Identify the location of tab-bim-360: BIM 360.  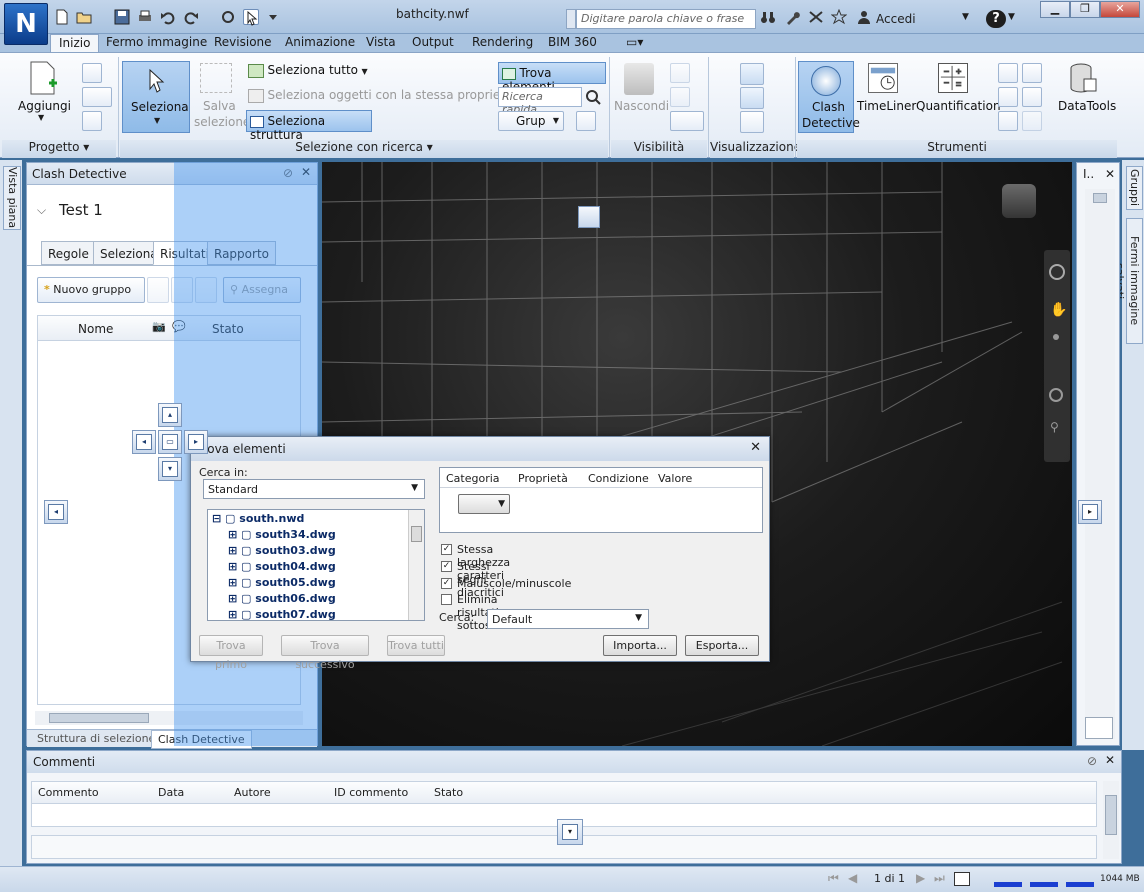
(572, 43).